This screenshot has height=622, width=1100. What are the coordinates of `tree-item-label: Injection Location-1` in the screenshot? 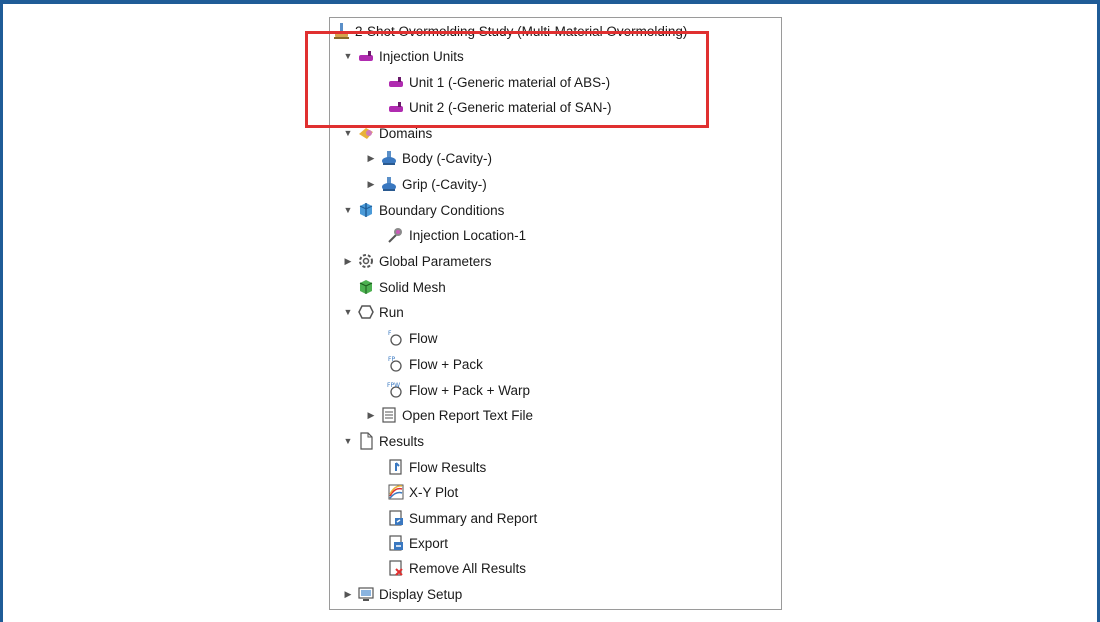 It's located at (468, 235).